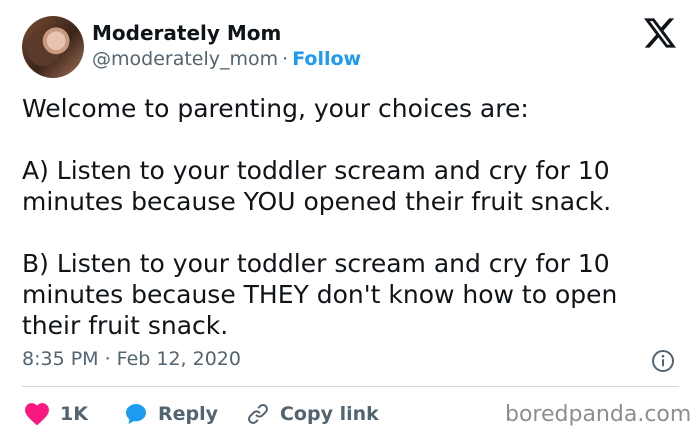 The width and height of the screenshot is (700, 440). Describe the element at coordinates (53, 47) in the screenshot. I see `avatar` at that location.